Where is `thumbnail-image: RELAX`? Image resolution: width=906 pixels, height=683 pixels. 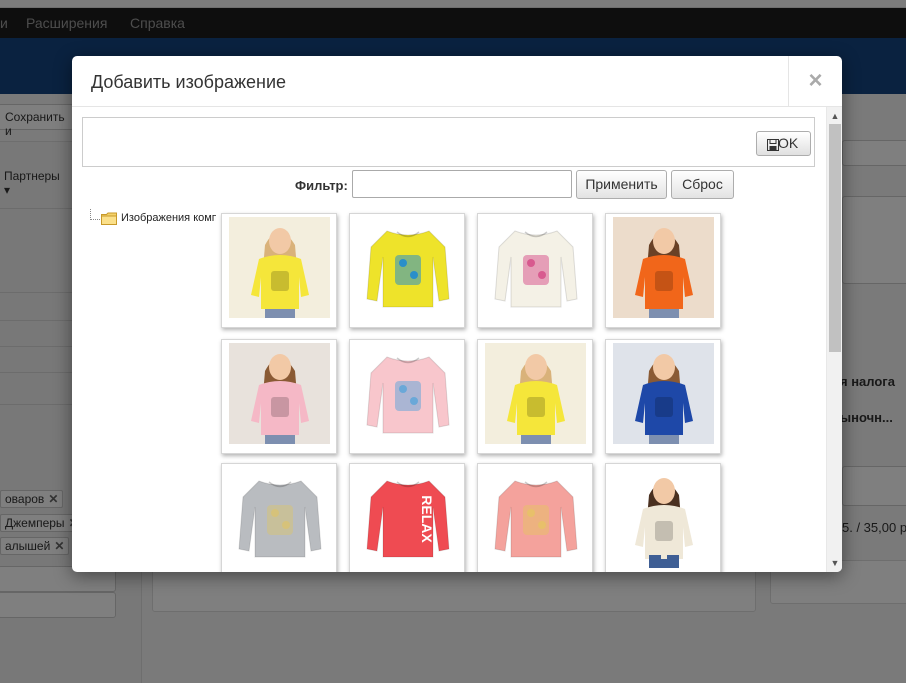
thumbnail-image: RELAX is located at coordinates (407, 517).